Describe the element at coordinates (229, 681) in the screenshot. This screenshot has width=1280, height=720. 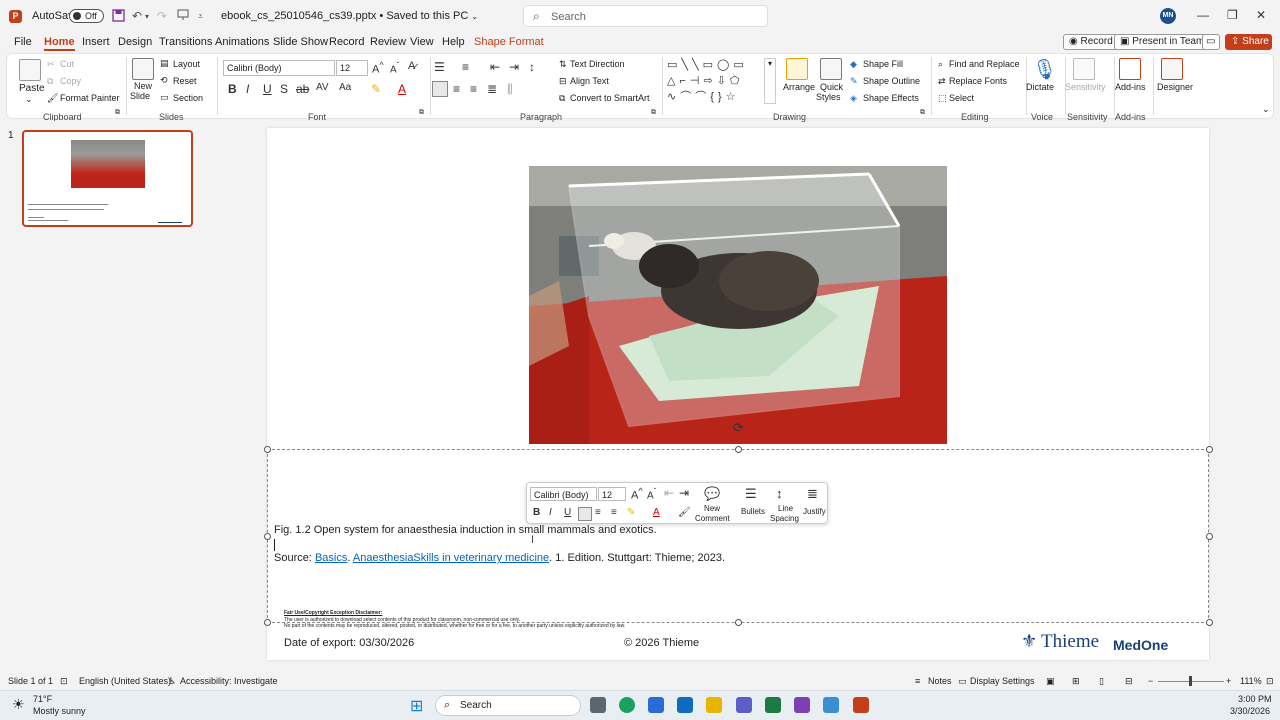
I see `accessibility-label: Accessibility: Investigate` at that location.